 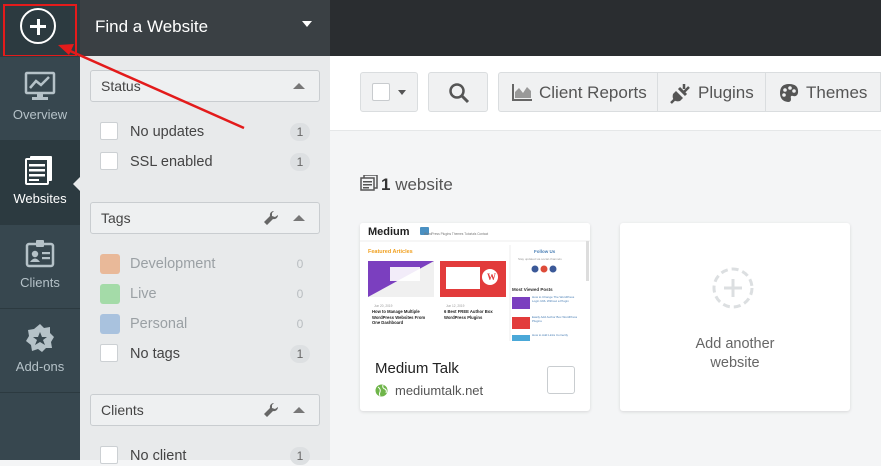 I want to click on themes-button: Themes, so click(x=823, y=92).